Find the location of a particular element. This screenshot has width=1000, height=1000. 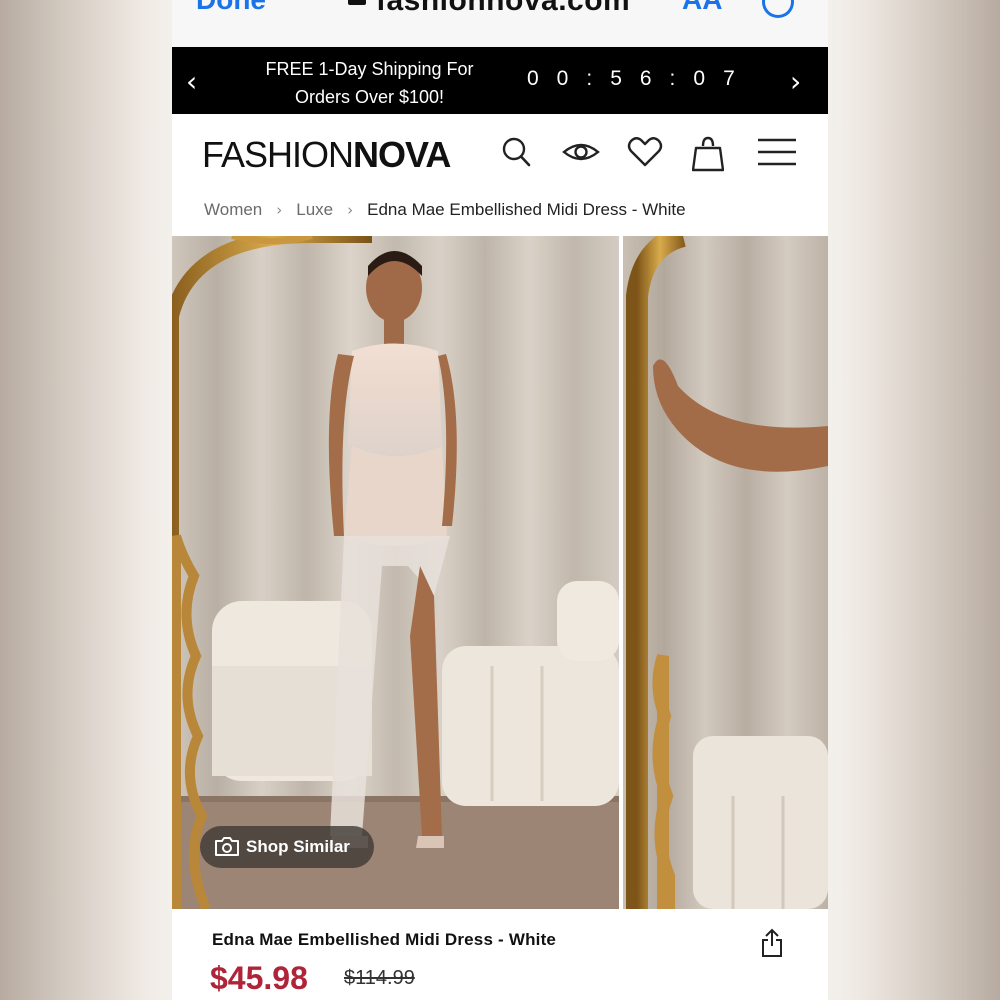

url-text: fashionnova.com is located at coordinates (503, 8).